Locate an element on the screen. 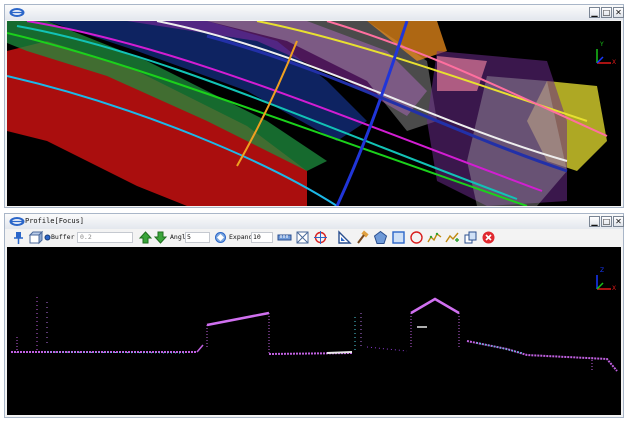 The width and height of the screenshot is (628, 422). expand-label: Expand is located at coordinates (241, 237).